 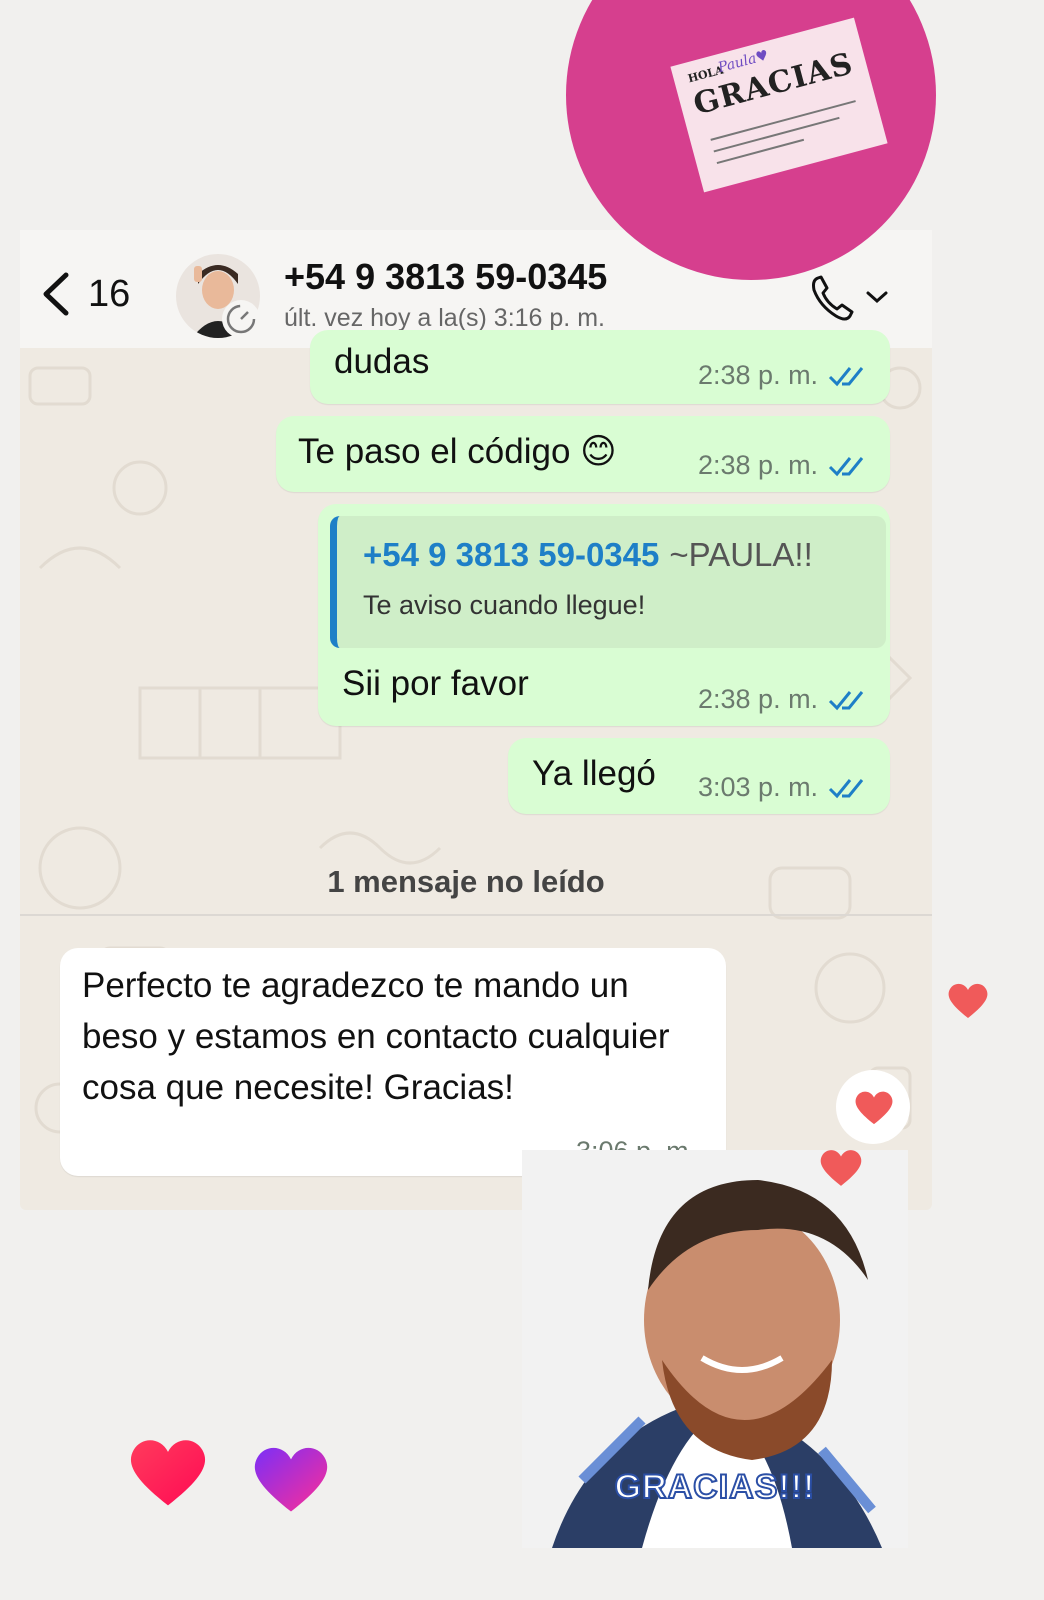 I want to click on quoted-author-nickname: ~PAULA!!, so click(x=741, y=554).